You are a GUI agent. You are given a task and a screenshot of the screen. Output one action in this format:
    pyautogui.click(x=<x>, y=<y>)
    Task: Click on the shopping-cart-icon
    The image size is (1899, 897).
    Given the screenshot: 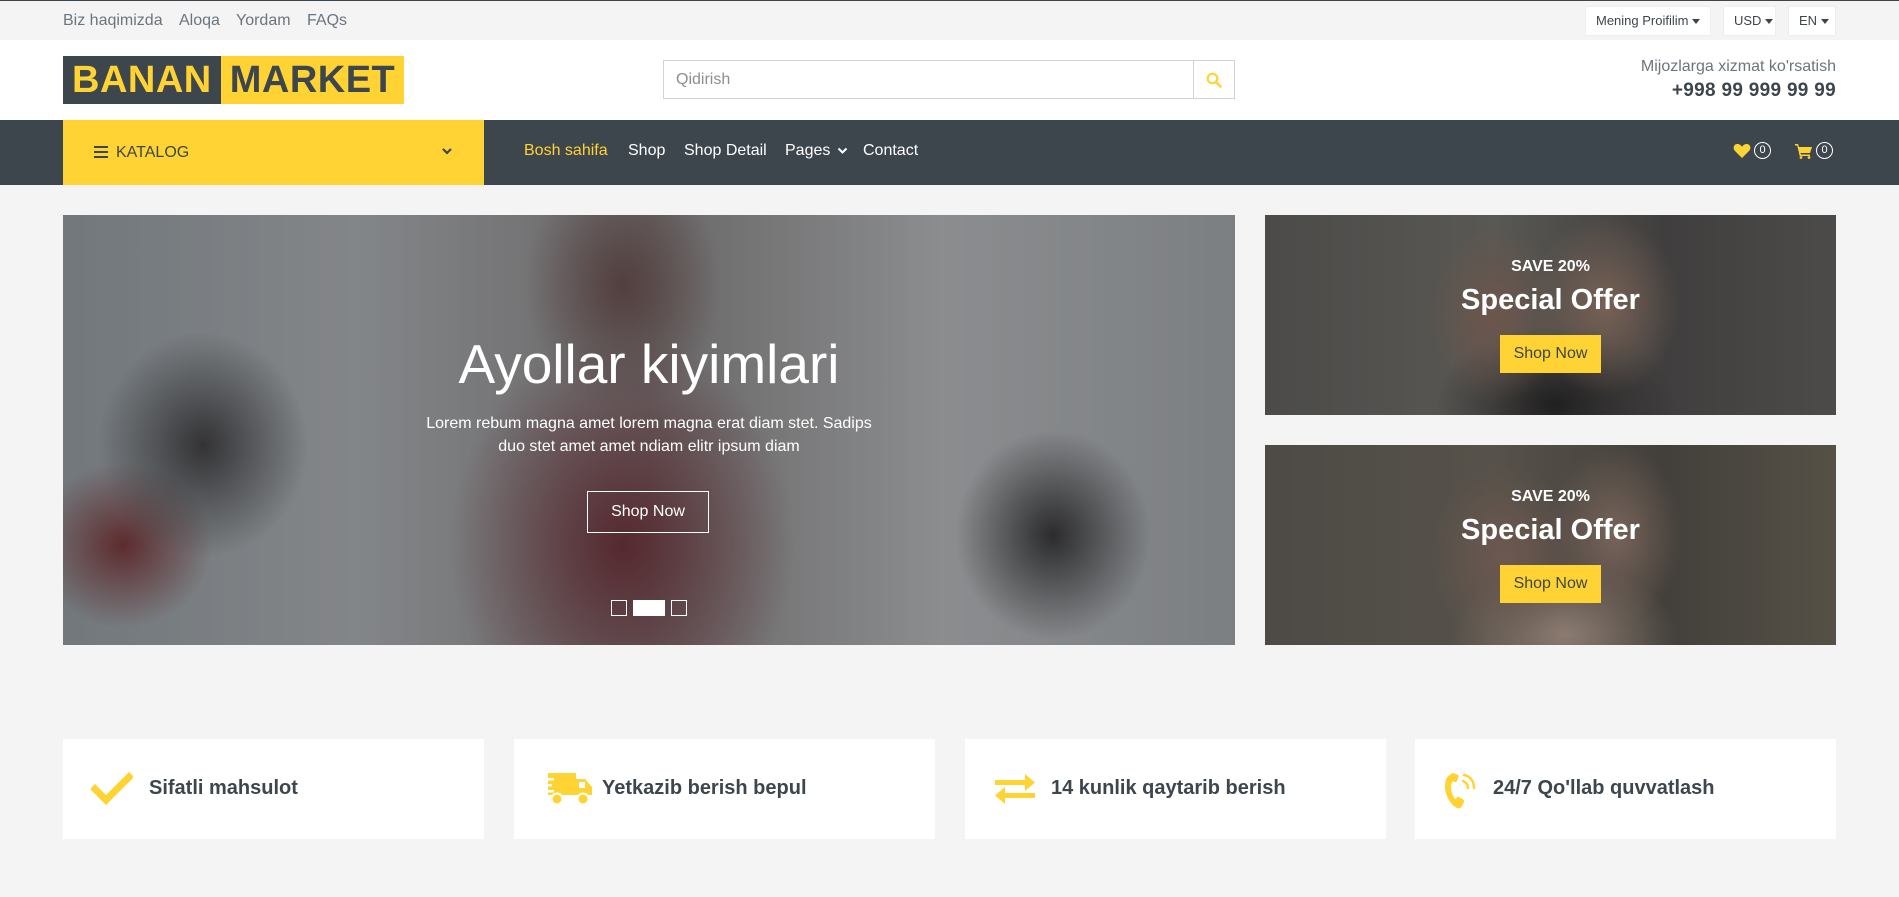 What is the action you would take?
    pyautogui.click(x=1803, y=151)
    